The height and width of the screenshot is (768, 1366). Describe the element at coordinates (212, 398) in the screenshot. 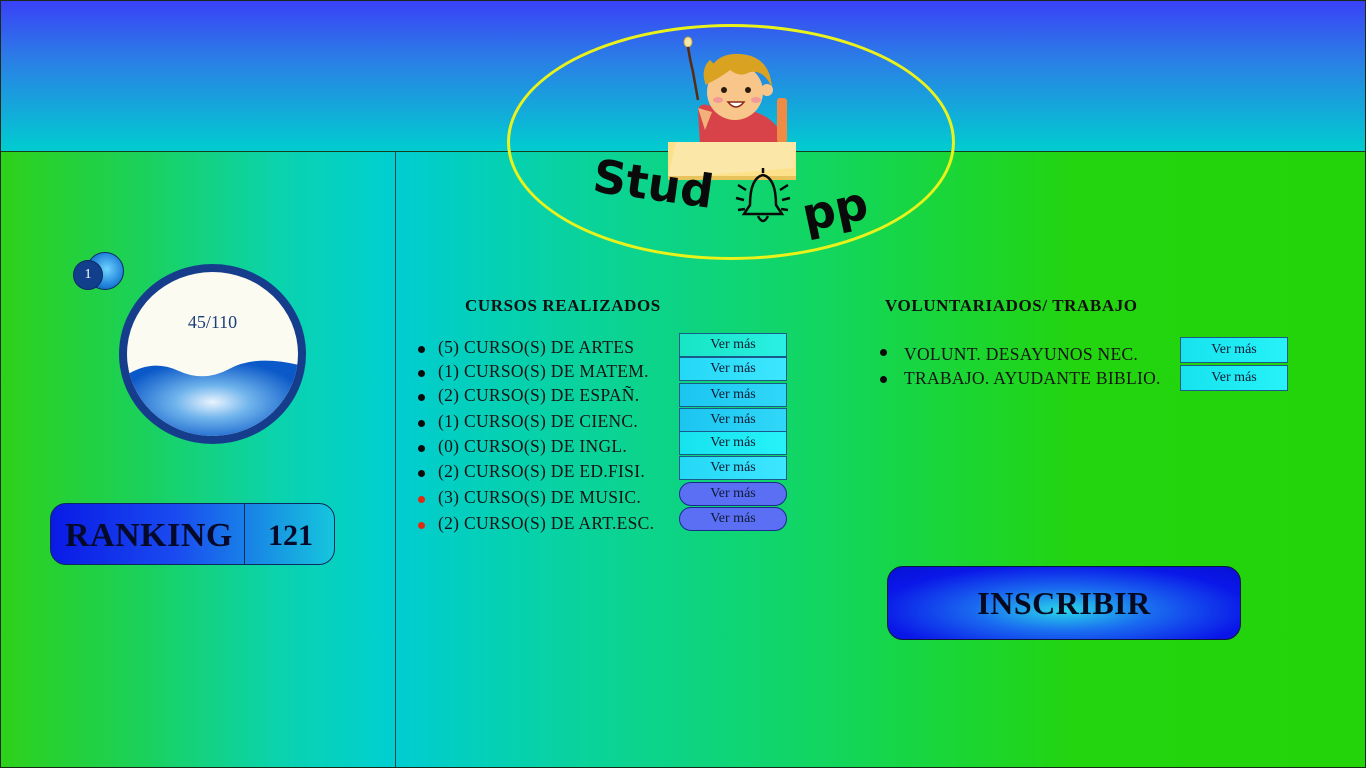

I see `progress-water-fill` at that location.